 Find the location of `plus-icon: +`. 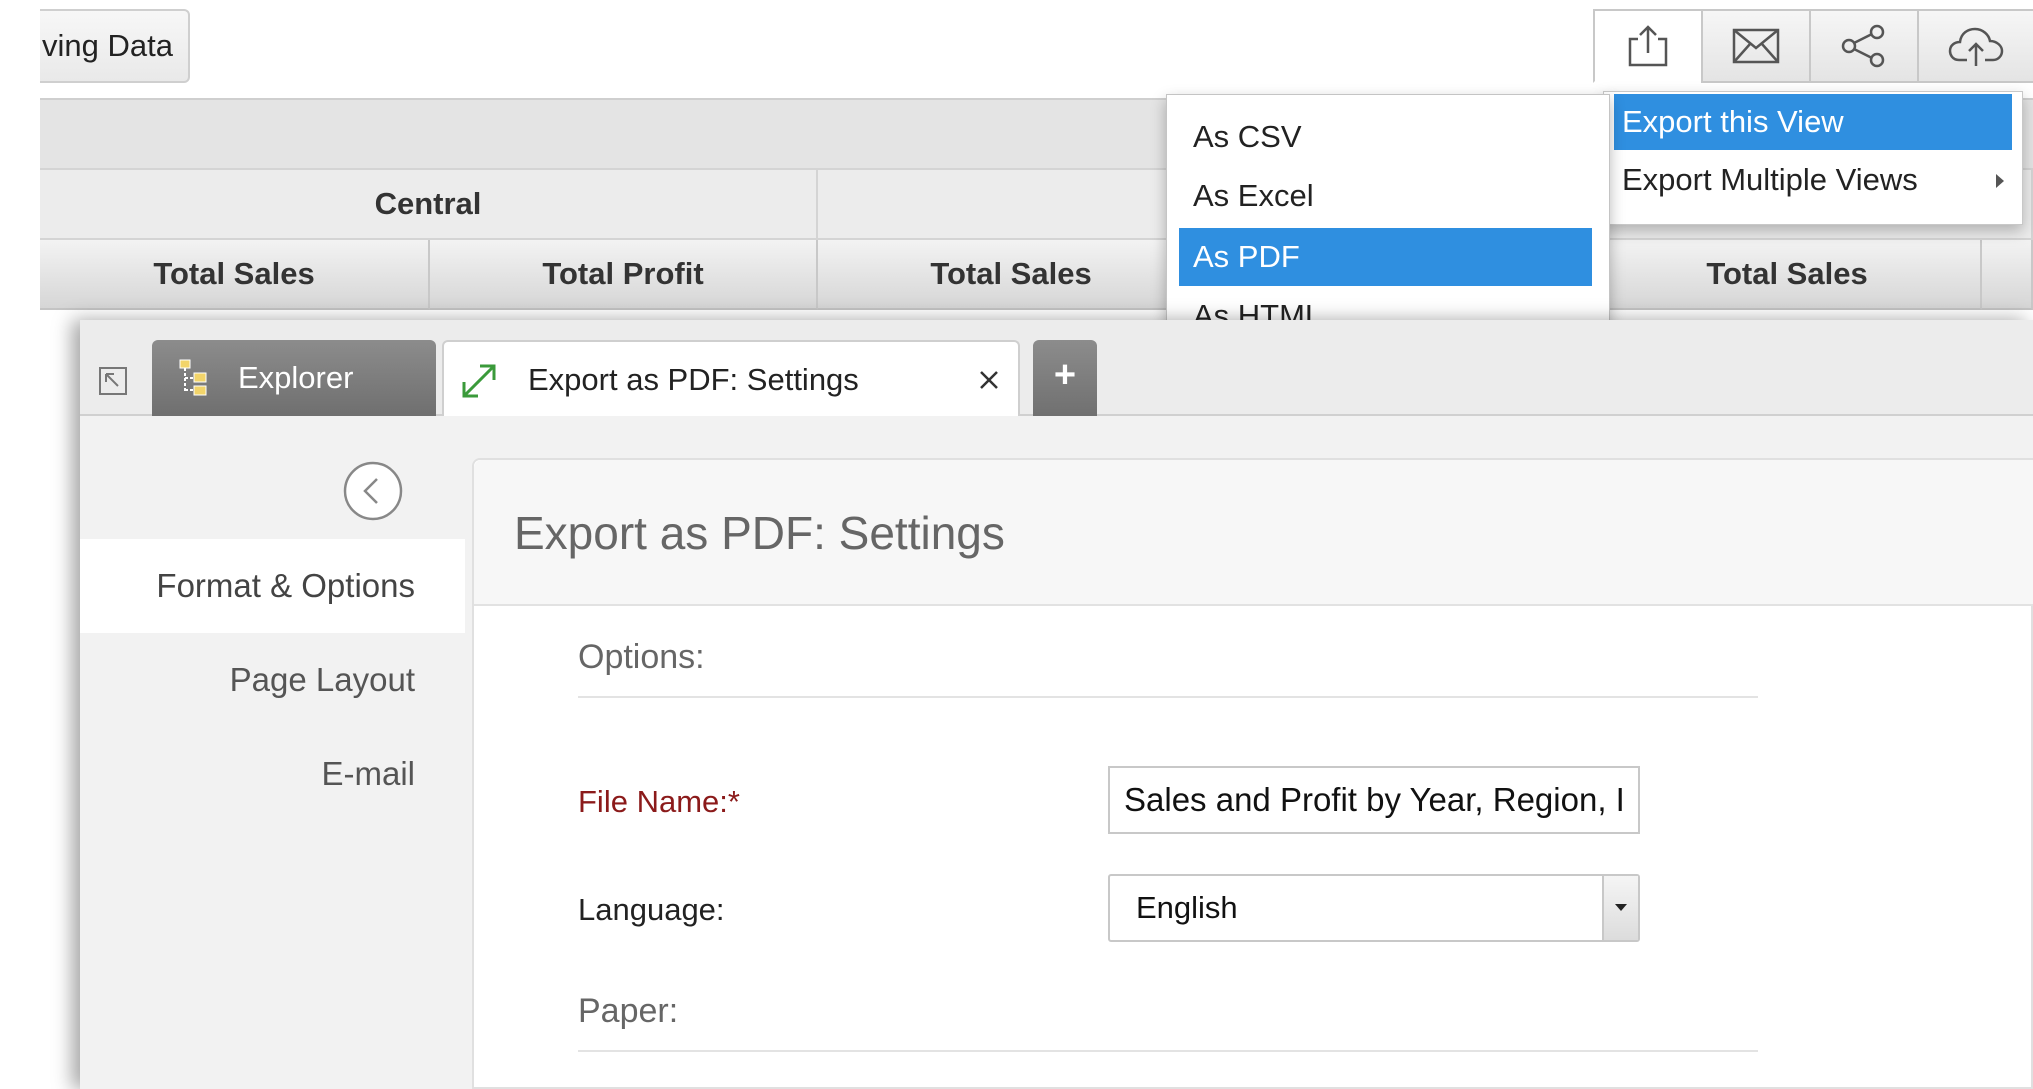

plus-icon: + is located at coordinates (1065, 375).